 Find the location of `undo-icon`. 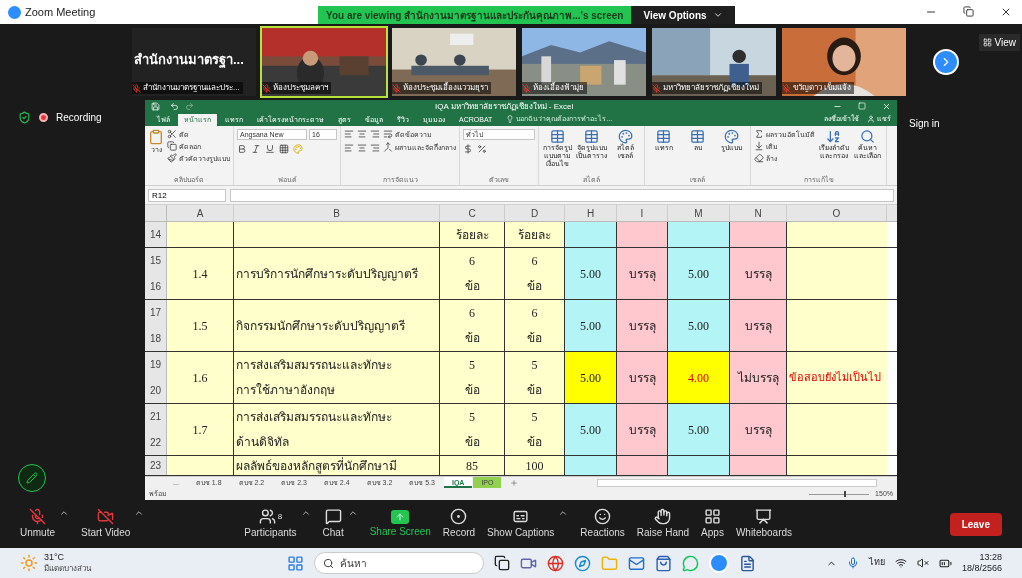

undo-icon is located at coordinates (174, 106).